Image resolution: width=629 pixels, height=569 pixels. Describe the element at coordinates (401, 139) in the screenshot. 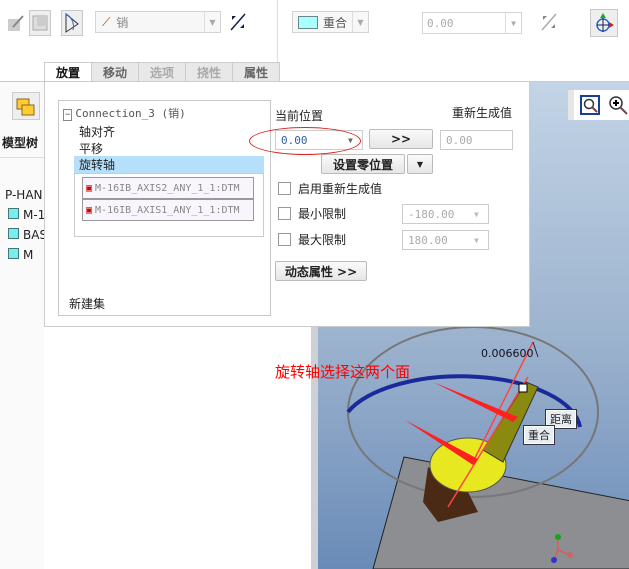

I see `copy-position-button: >>` at that location.